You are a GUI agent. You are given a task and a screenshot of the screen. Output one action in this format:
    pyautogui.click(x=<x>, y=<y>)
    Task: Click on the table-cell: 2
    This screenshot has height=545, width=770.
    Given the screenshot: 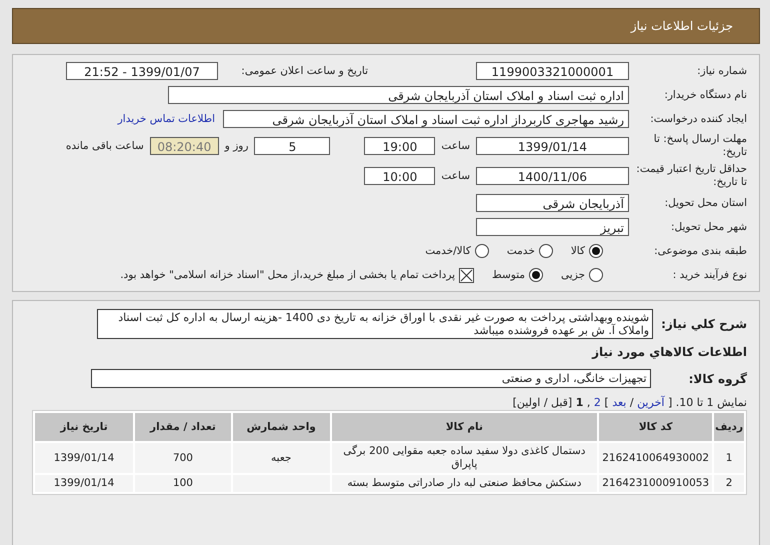 What is the action you would take?
    pyautogui.click(x=729, y=483)
    